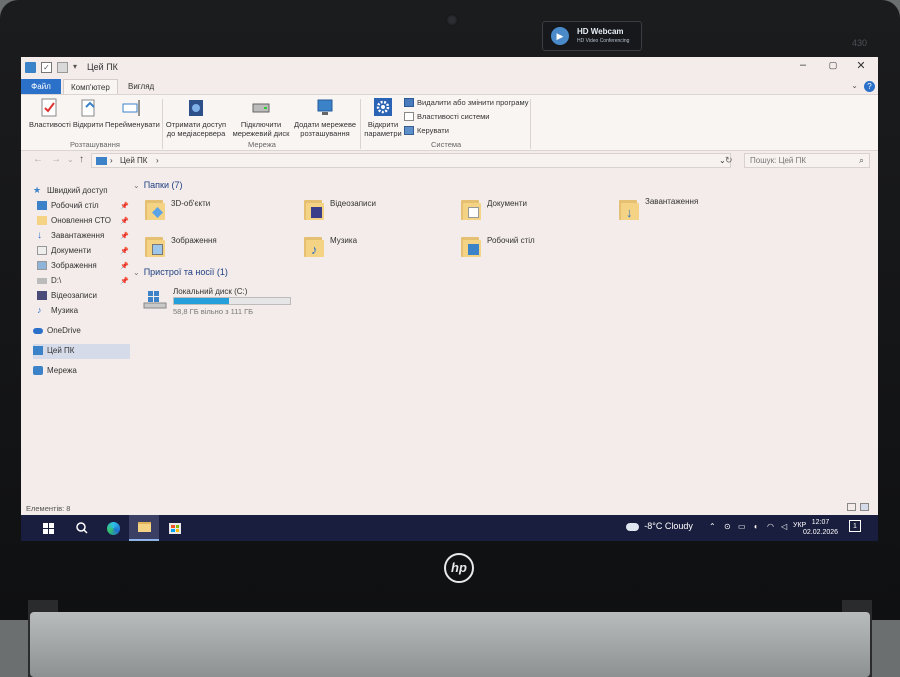  I want to click on folder-pictures: Зображення, so click(181, 246).